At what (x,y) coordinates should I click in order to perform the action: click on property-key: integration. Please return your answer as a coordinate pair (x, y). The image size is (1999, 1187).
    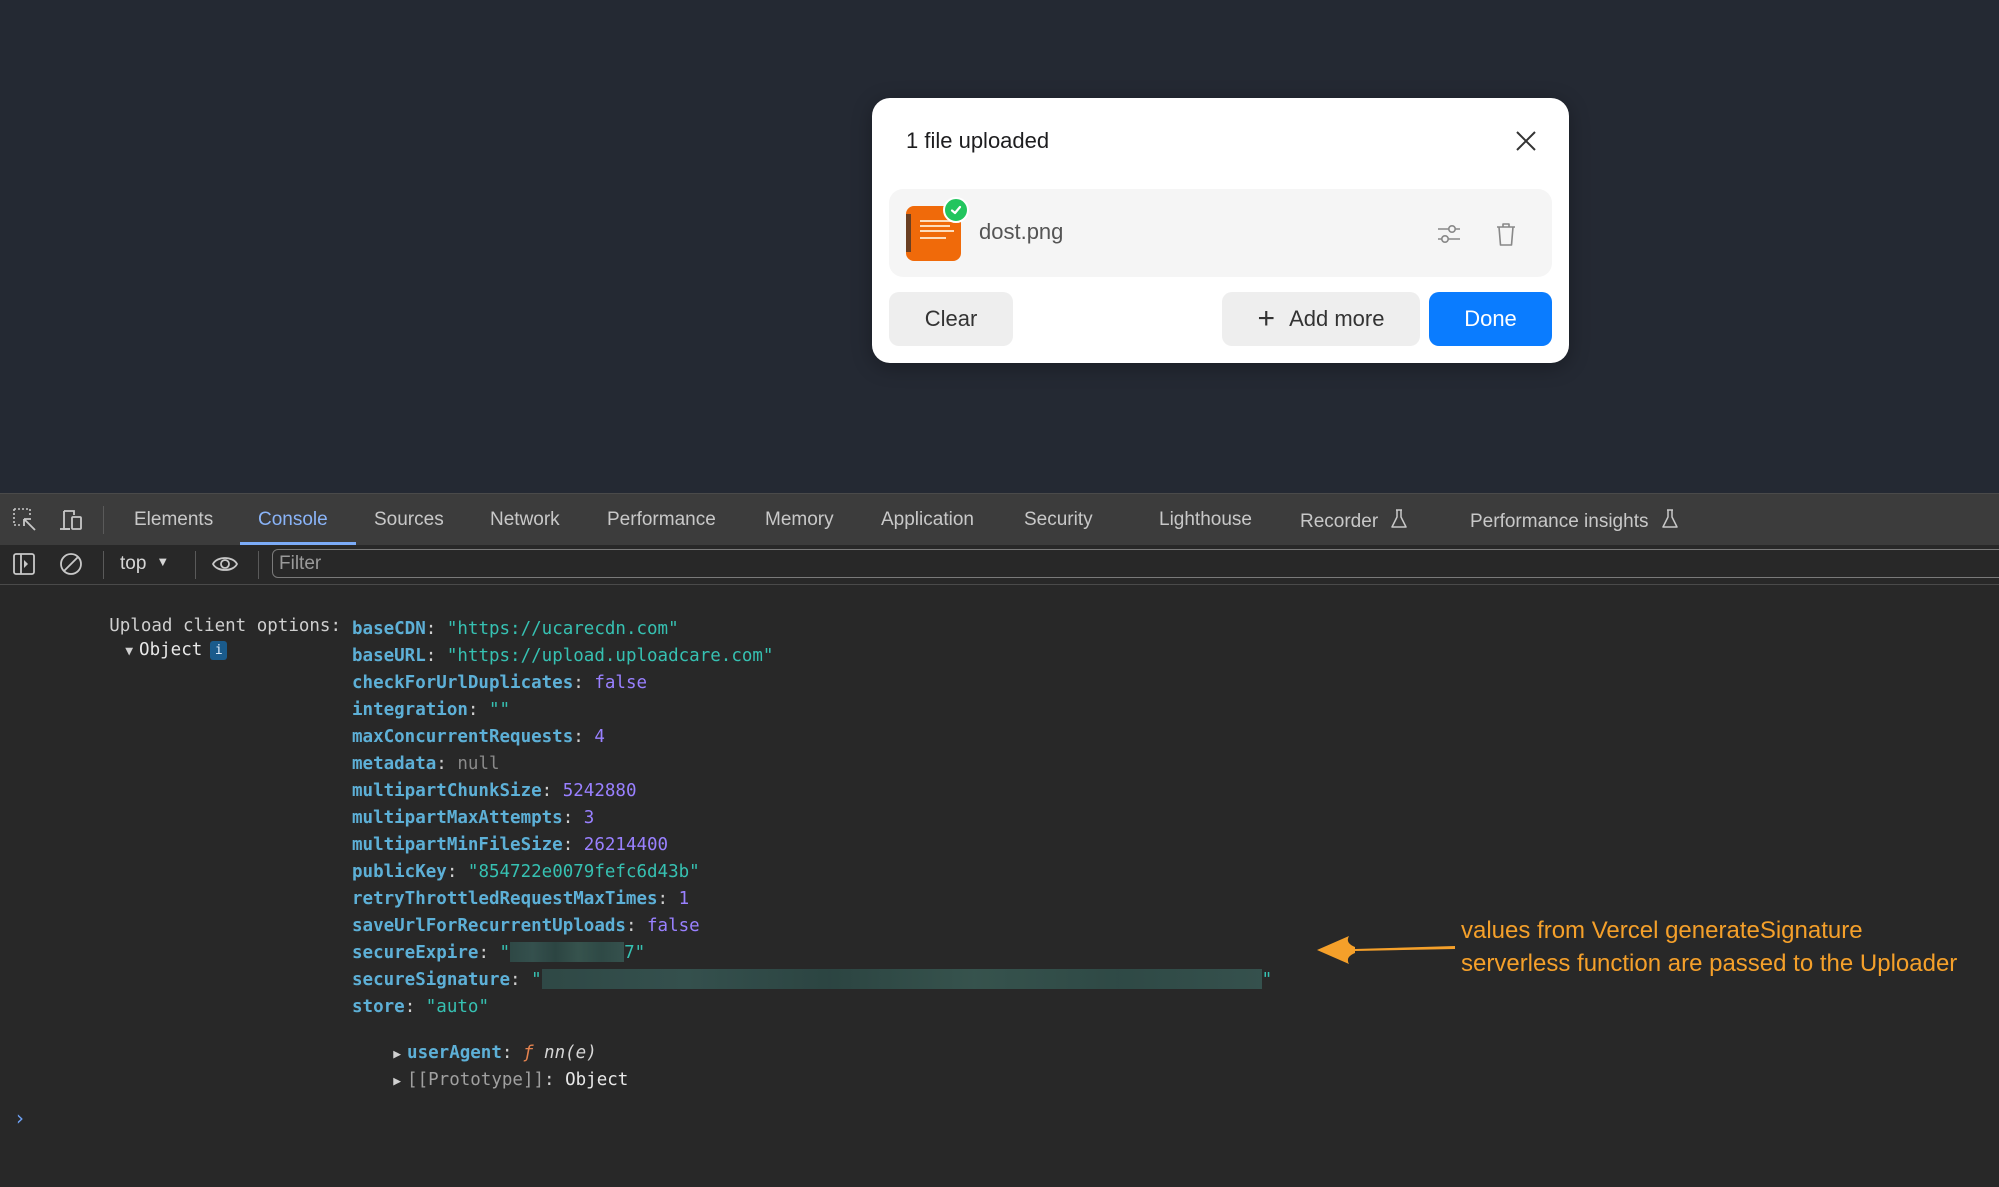
    Looking at the image, I should click on (410, 710).